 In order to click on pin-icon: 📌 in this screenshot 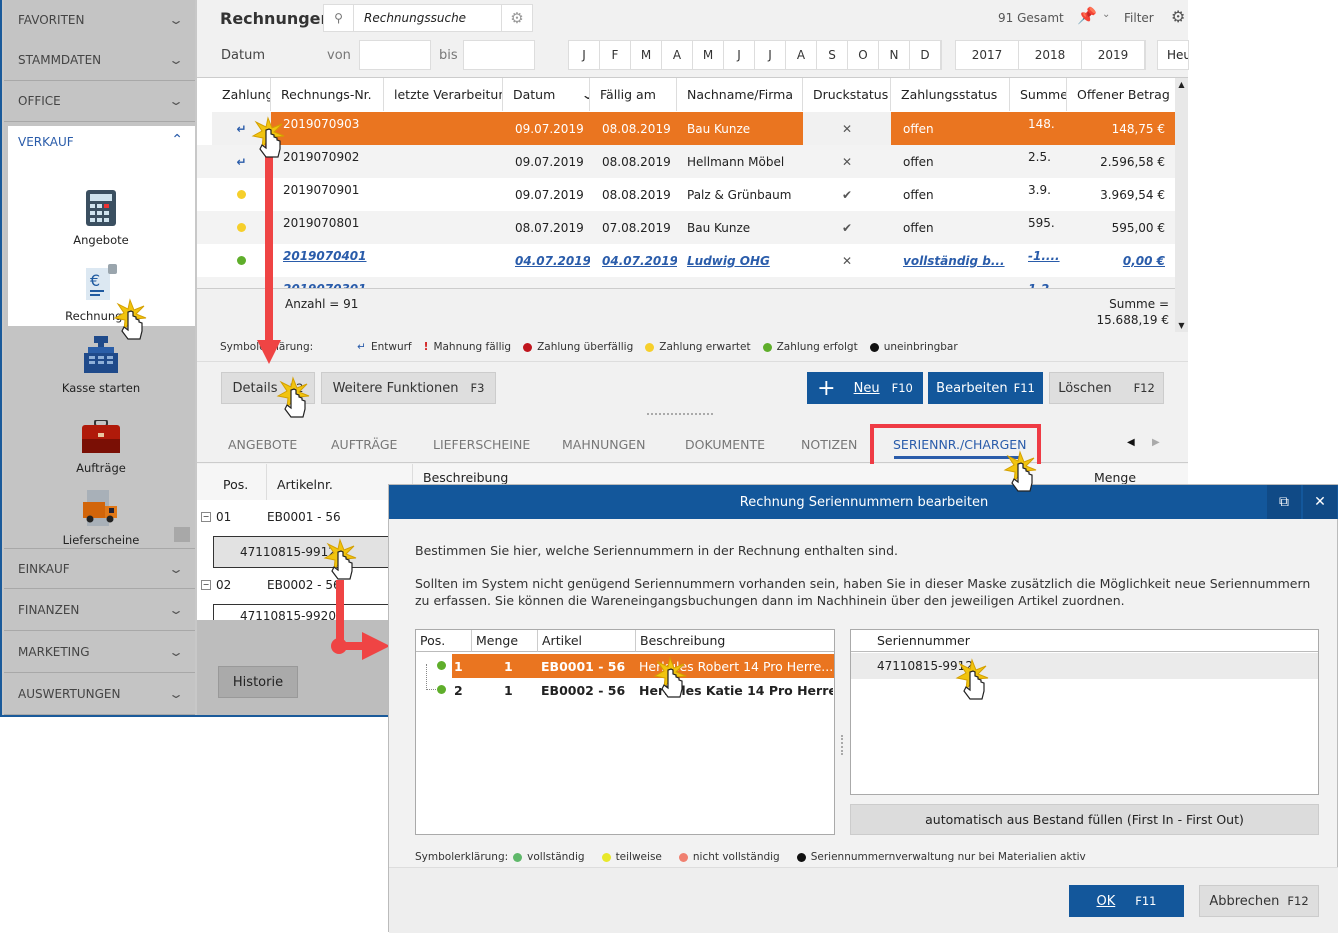, I will do `click(1087, 15)`.